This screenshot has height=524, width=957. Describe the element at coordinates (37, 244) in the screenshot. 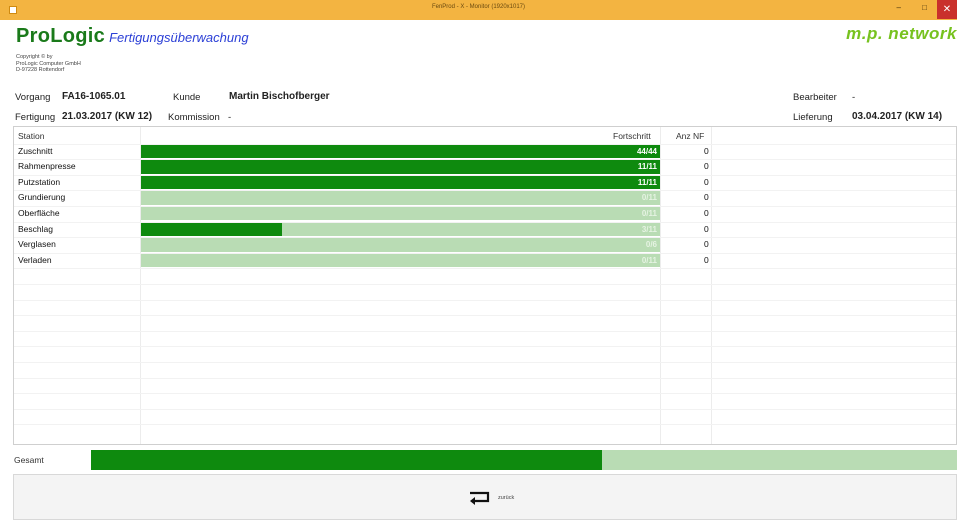

I see `station-name: Verglasen` at that location.